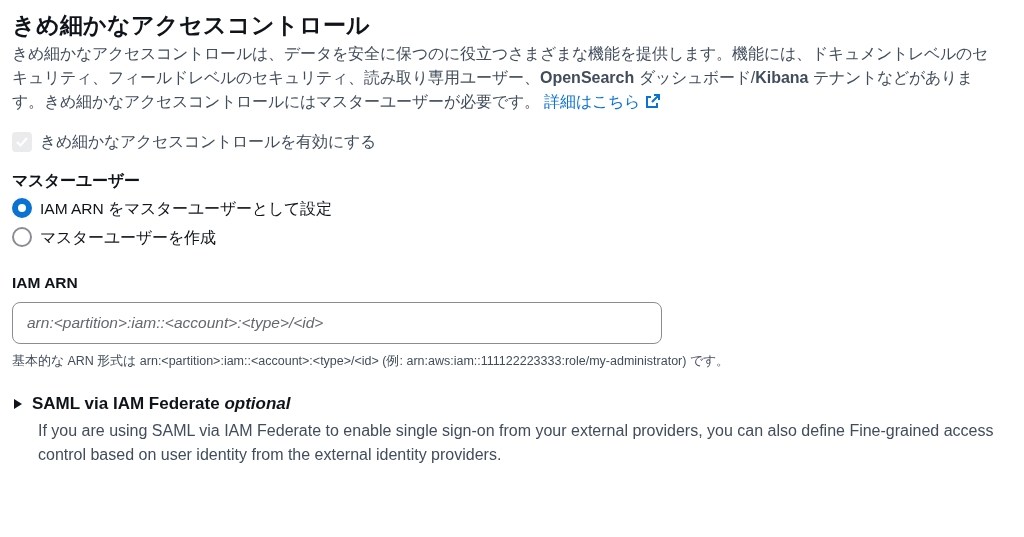 Image resolution: width=1024 pixels, height=537 pixels. What do you see at coordinates (161, 404) in the screenshot?
I see `expandable-section-title: SAML via IAM Federate optional` at bounding box center [161, 404].